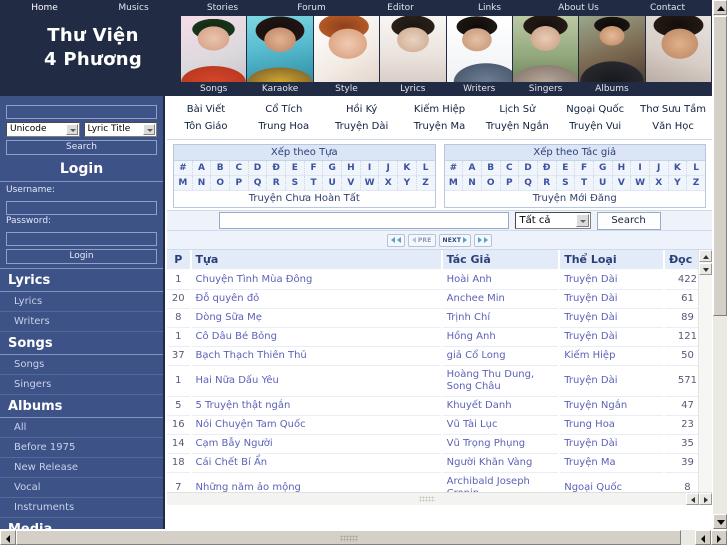 This screenshot has height=545, width=727. Describe the element at coordinates (501, 280) in the screenshot. I see `cell-author: Hoài Anh` at that location.